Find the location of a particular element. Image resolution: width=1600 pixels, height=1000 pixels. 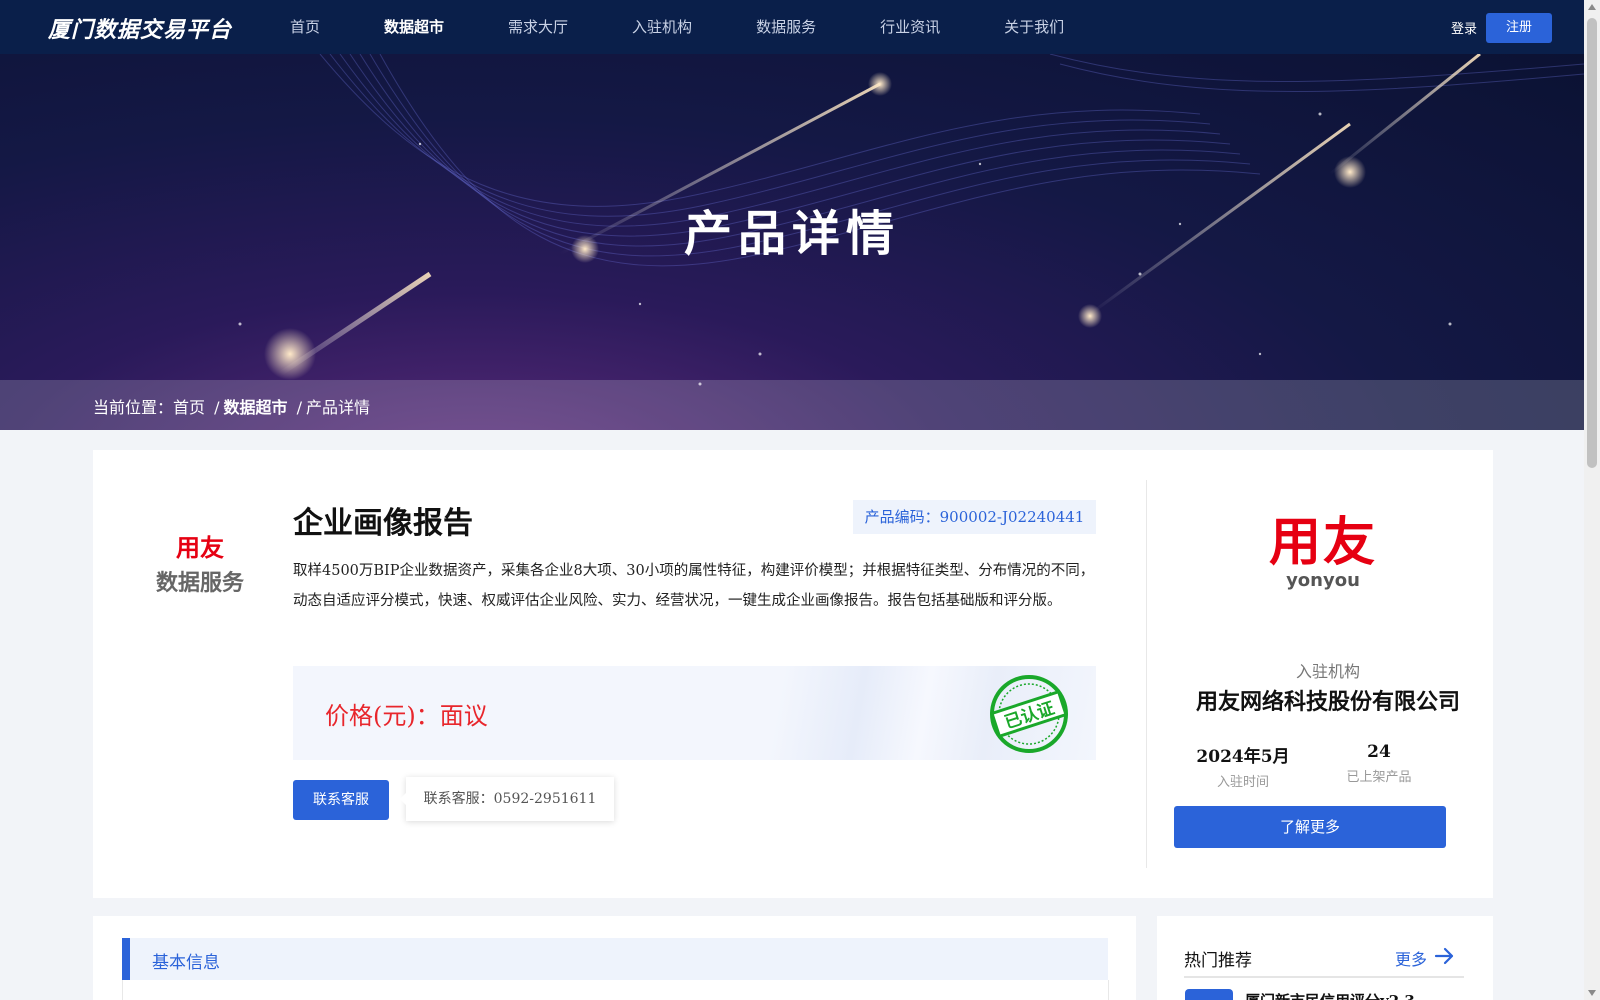

scroll-down-arrow-icon is located at coordinates (1592, 993).